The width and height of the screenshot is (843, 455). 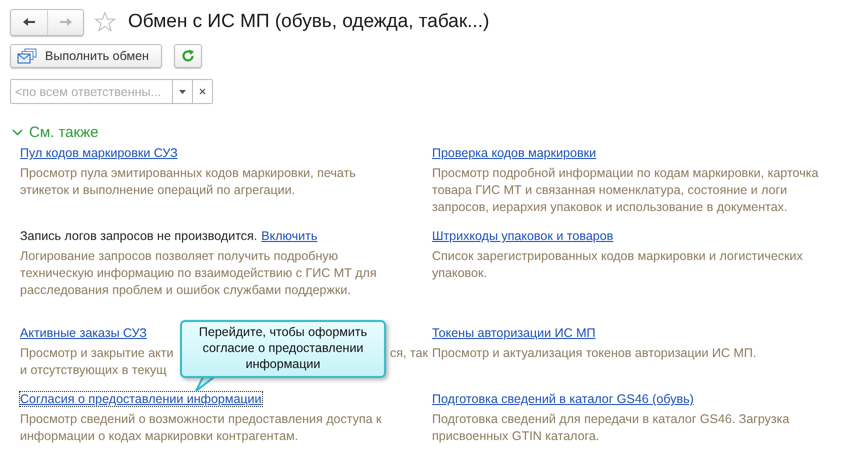 I want to click on link-description: Подготовка сведений для передачи в каталог GS46. Загрузка присвоенных GTIN каталога., so click(x=611, y=428).